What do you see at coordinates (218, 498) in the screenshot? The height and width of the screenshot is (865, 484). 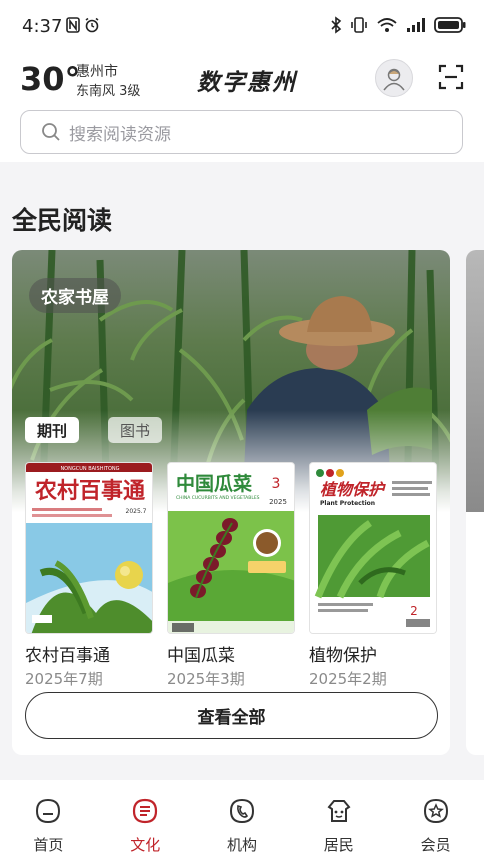 I see `cover-subtitle: CHINA CUCURBITS AND VEGETABLES` at bounding box center [218, 498].